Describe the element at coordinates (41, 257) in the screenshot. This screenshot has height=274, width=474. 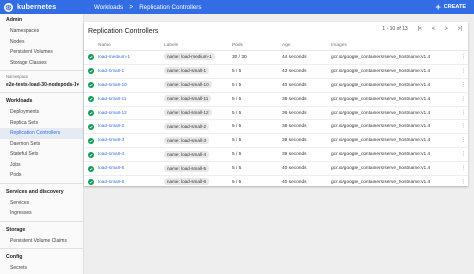
I see `sidebar-heading-config: Config` at that location.